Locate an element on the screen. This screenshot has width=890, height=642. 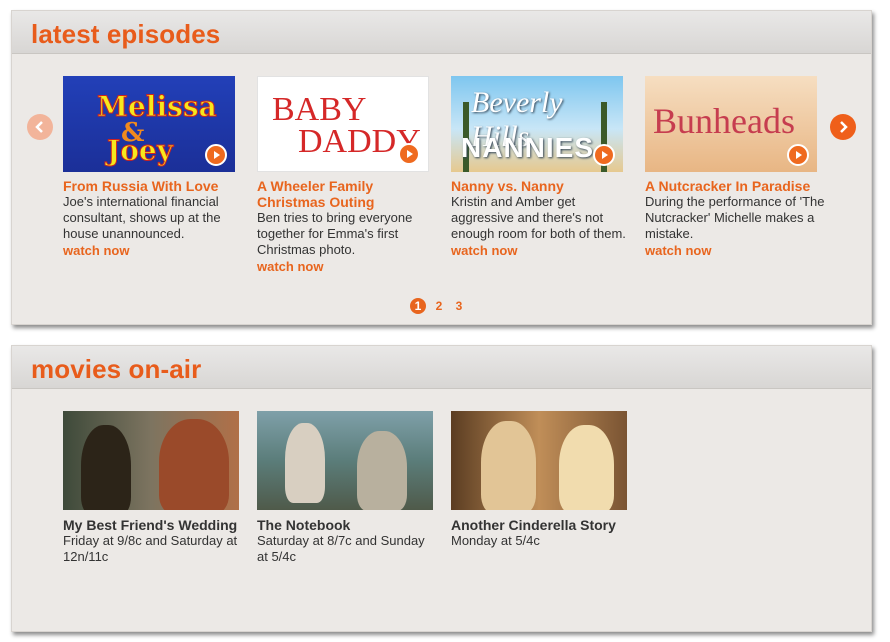
carousel-next-button is located at coordinates (843, 127).